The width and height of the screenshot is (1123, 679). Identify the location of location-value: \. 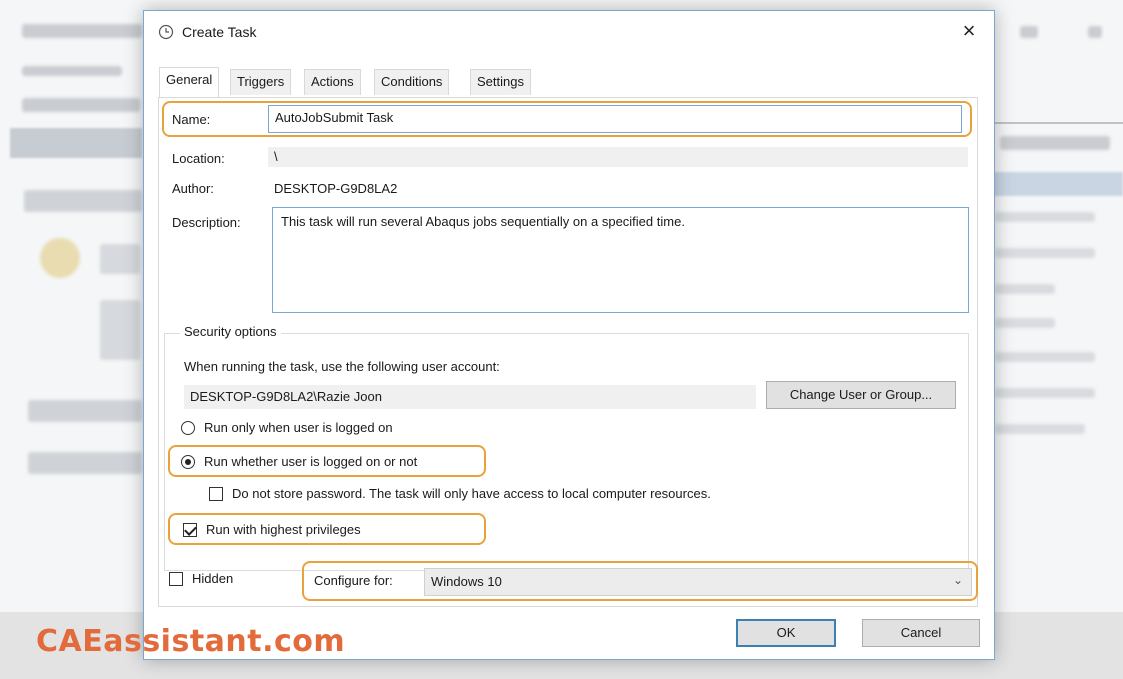
(618, 157).